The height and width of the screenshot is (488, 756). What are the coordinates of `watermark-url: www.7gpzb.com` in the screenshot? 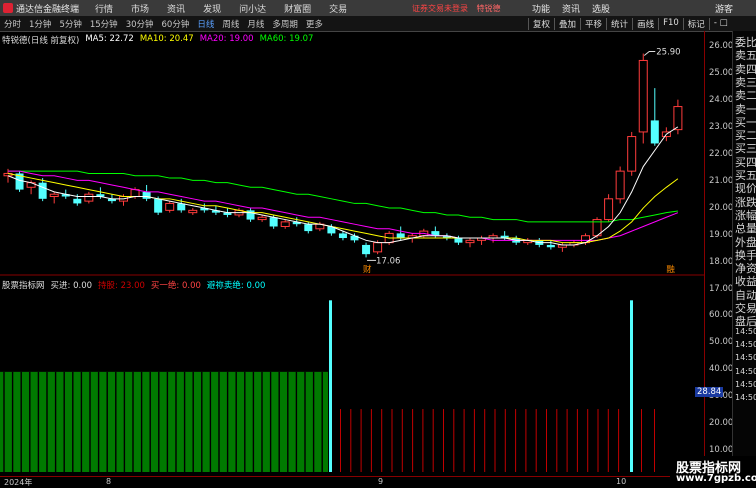 It's located at (716, 478).